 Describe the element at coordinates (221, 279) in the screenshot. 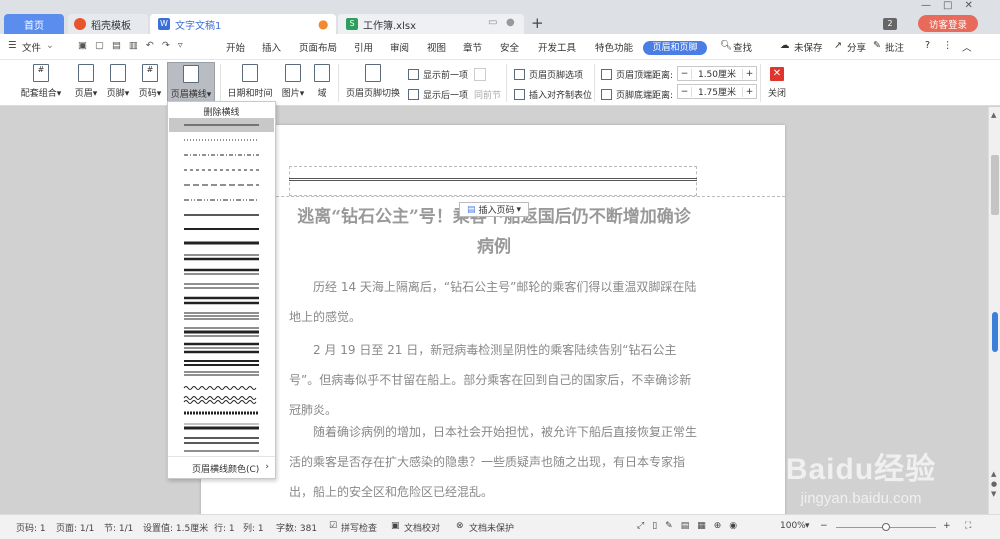

I see `line-style-list` at that location.